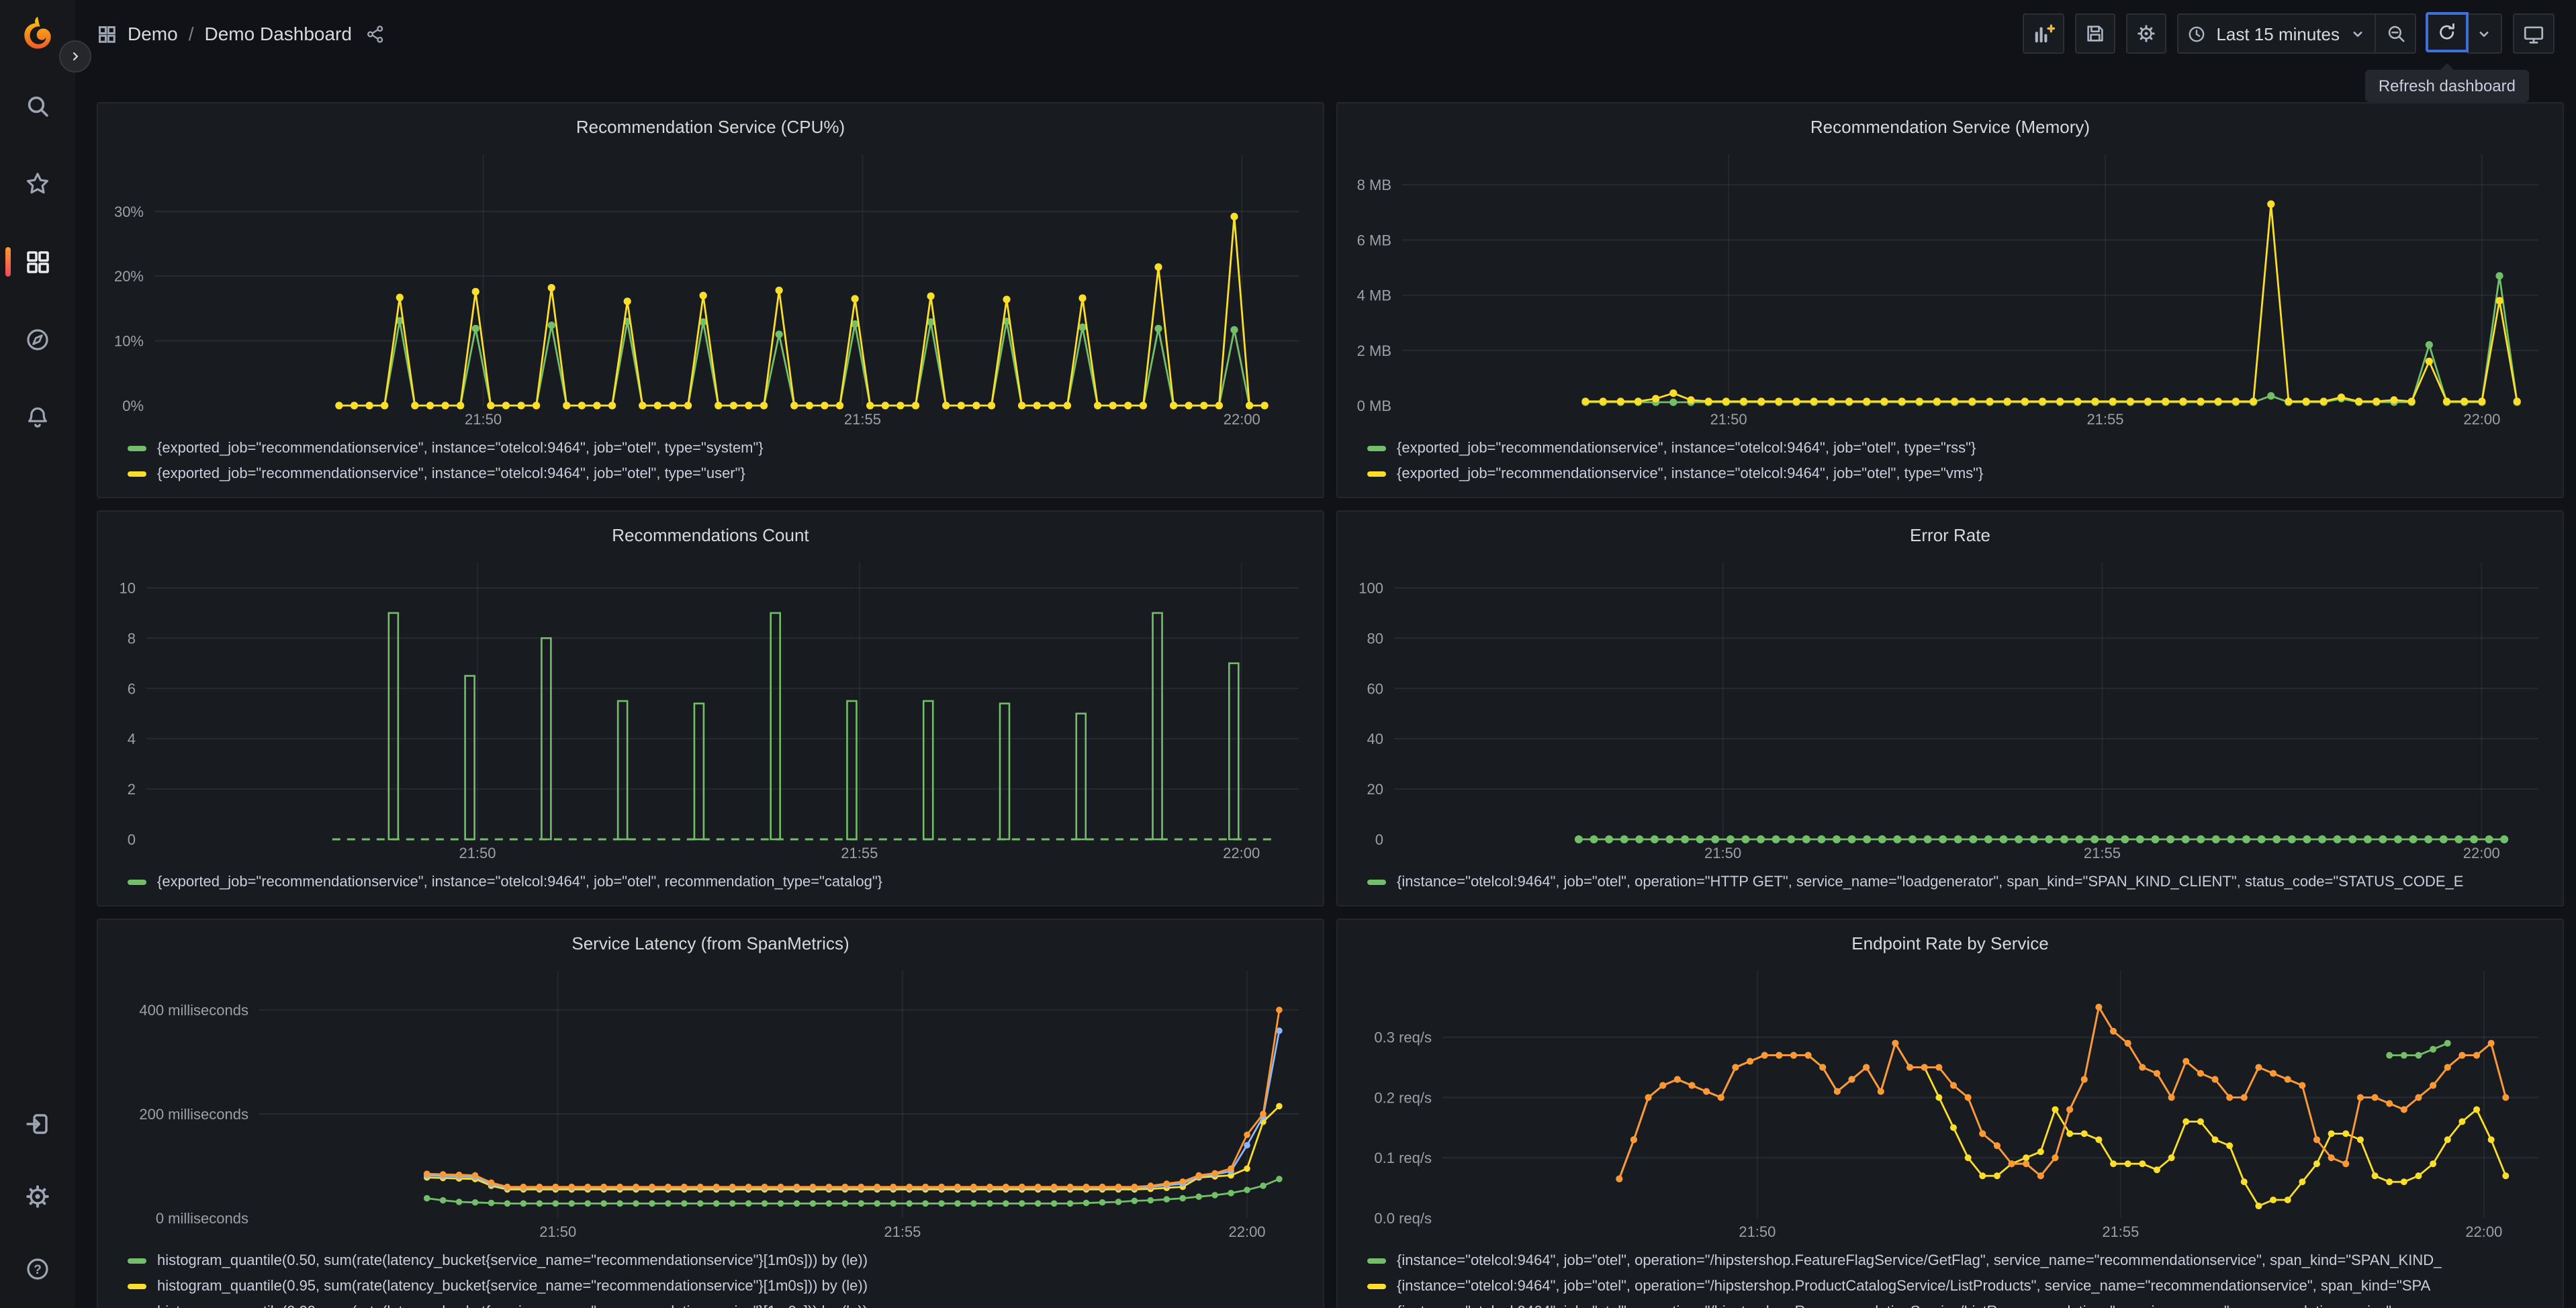 This screenshot has width=2576, height=1308. What do you see at coordinates (193, 1010) in the screenshot?
I see `svg-text: 400 milliseconds` at bounding box center [193, 1010].